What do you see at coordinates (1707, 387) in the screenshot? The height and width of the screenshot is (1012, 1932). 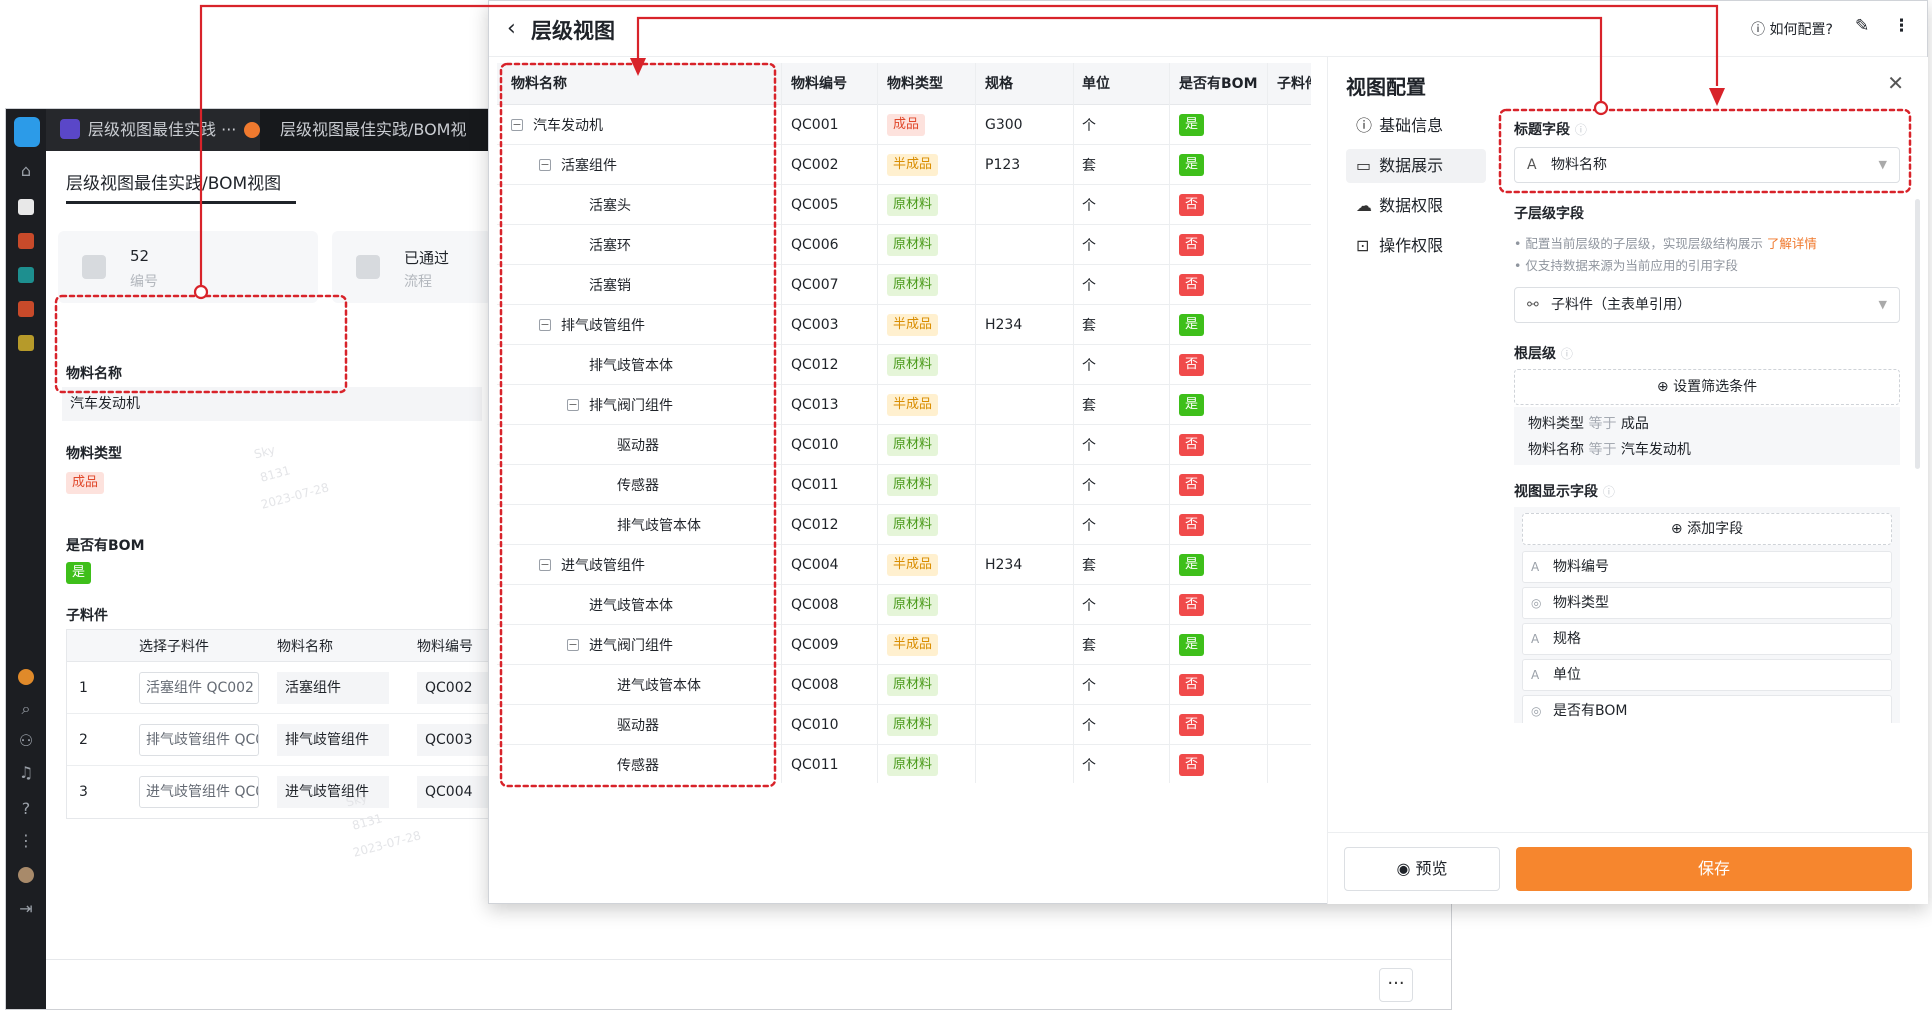 I see `set-filter-button: ⊕ 设置筛选条件` at bounding box center [1707, 387].